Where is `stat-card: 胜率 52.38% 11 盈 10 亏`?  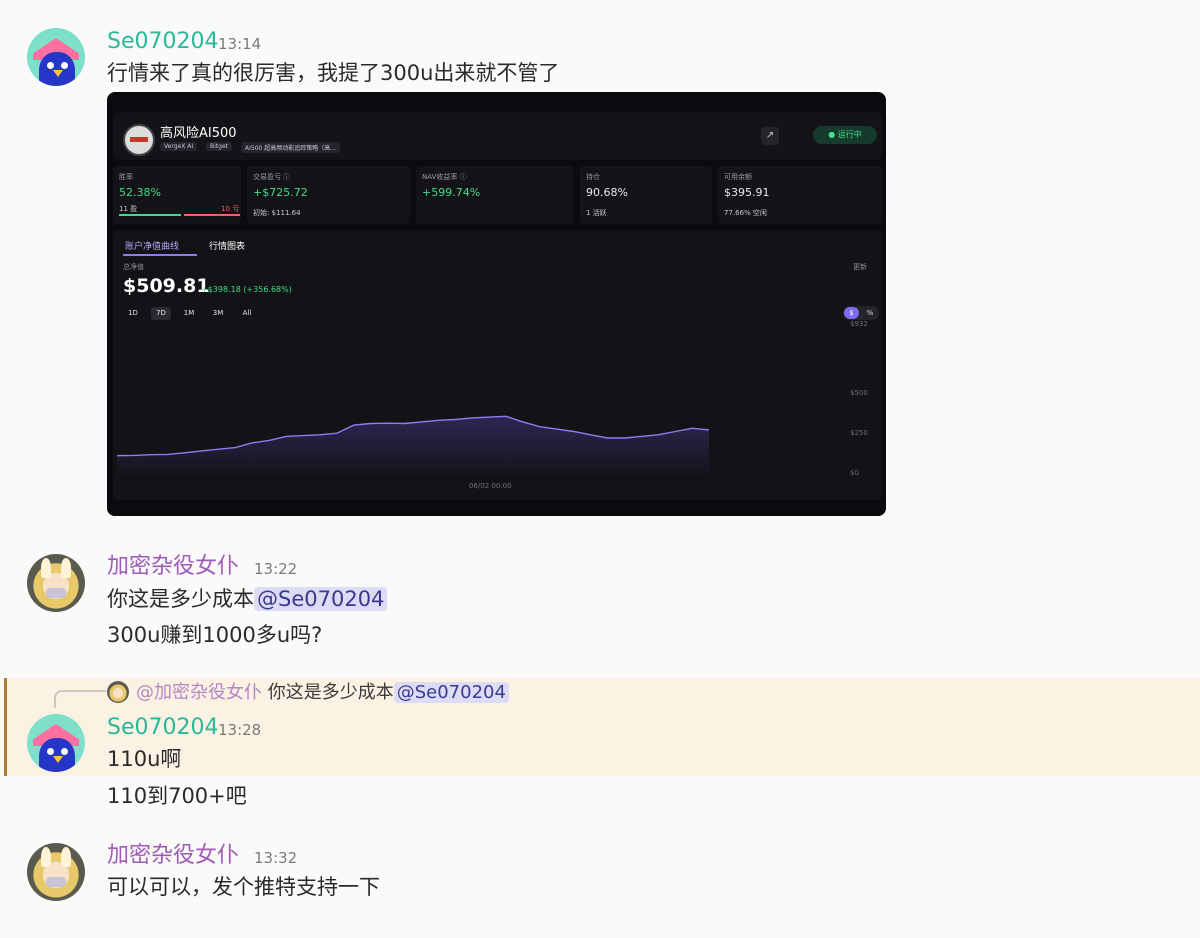
stat-card: 胜率 52.38% 11 盈 10 亏 is located at coordinates (177, 195).